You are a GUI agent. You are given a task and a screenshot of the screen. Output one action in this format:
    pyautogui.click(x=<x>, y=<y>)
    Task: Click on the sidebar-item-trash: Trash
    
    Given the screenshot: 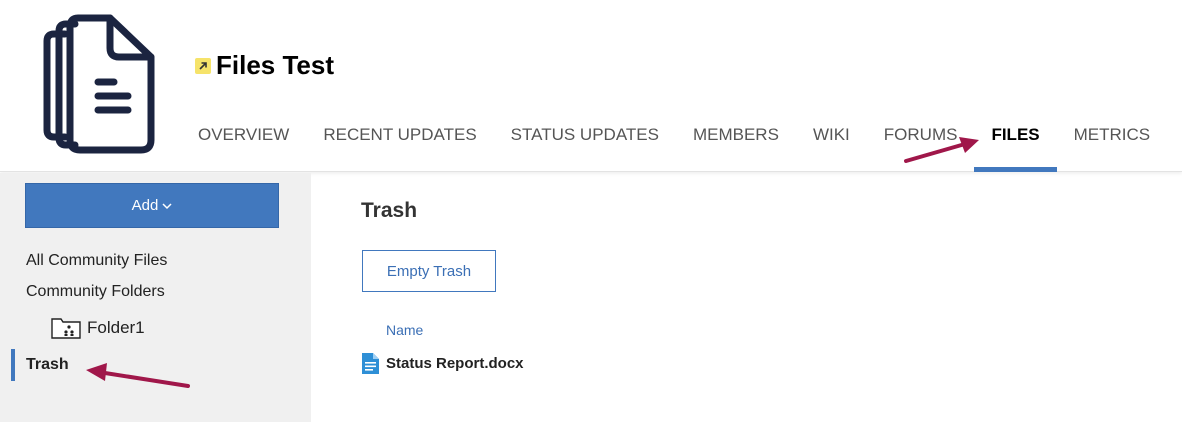 What is the action you would take?
    pyautogui.click(x=156, y=365)
    